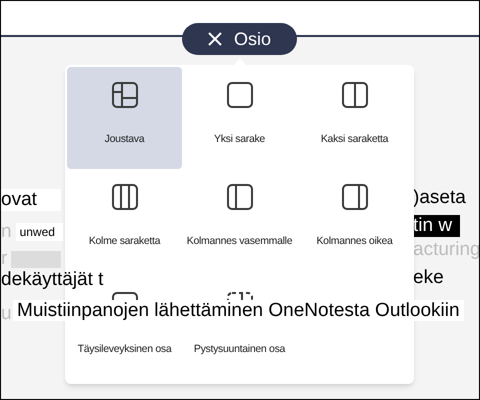  Describe the element at coordinates (31, 200) in the screenshot. I see `background-text: ovat` at that location.